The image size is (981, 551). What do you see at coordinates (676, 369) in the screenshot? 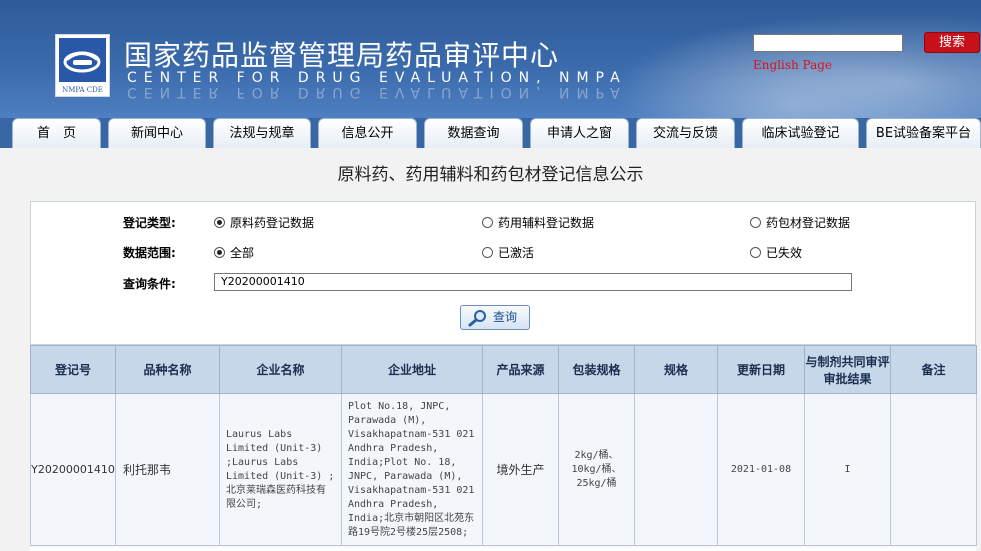
I see `col-spec: 规格` at bounding box center [676, 369].